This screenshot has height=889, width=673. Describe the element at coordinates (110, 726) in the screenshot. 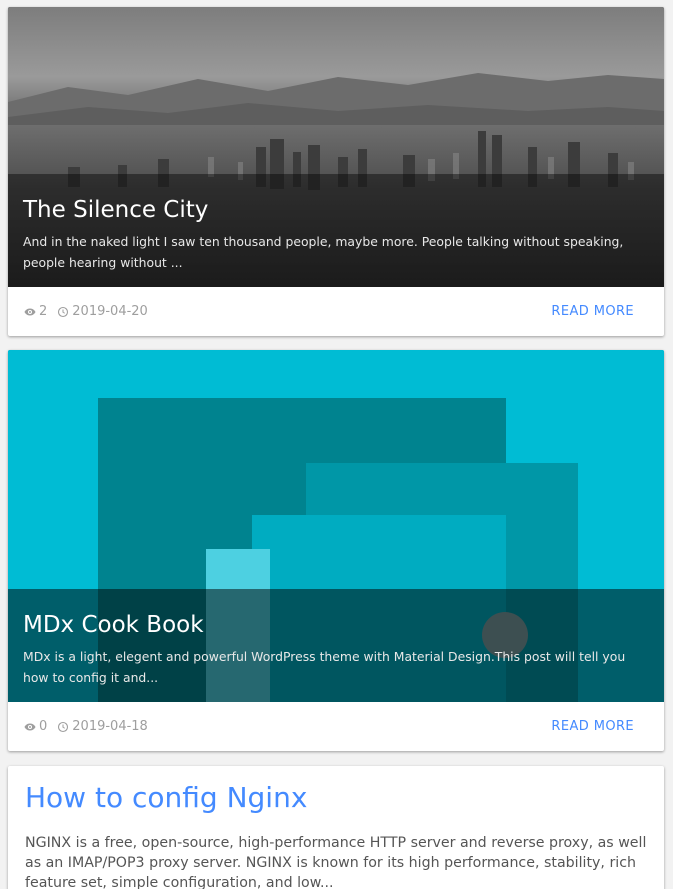

I see `post-date: 2019-04-18` at that location.